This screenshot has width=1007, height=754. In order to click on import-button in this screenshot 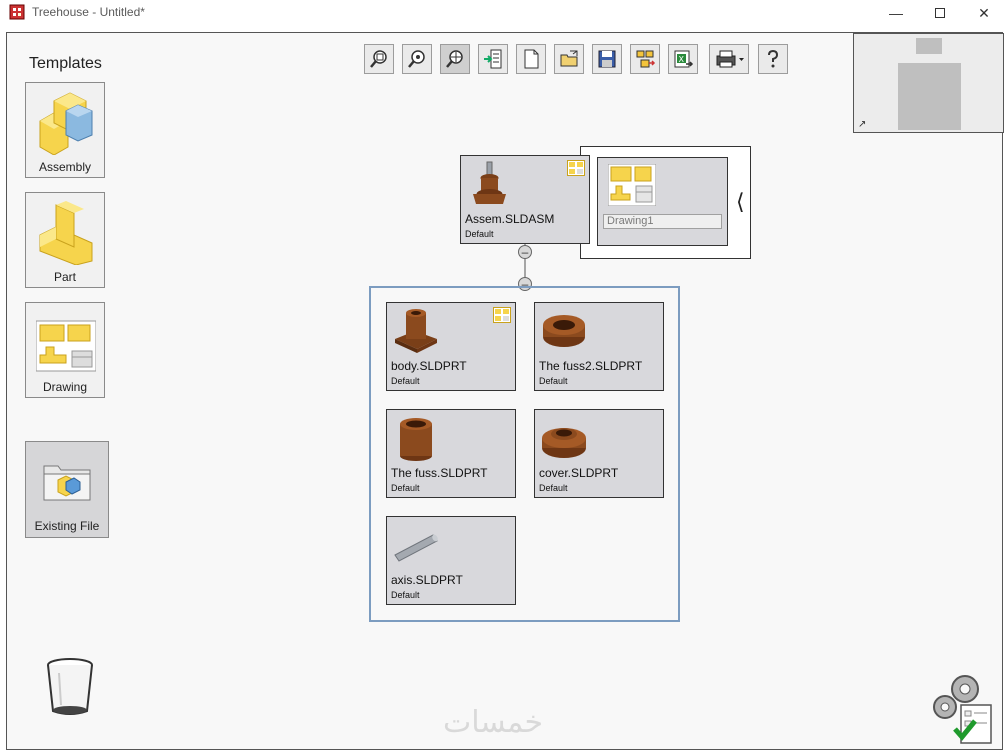, I will do `click(493, 59)`.